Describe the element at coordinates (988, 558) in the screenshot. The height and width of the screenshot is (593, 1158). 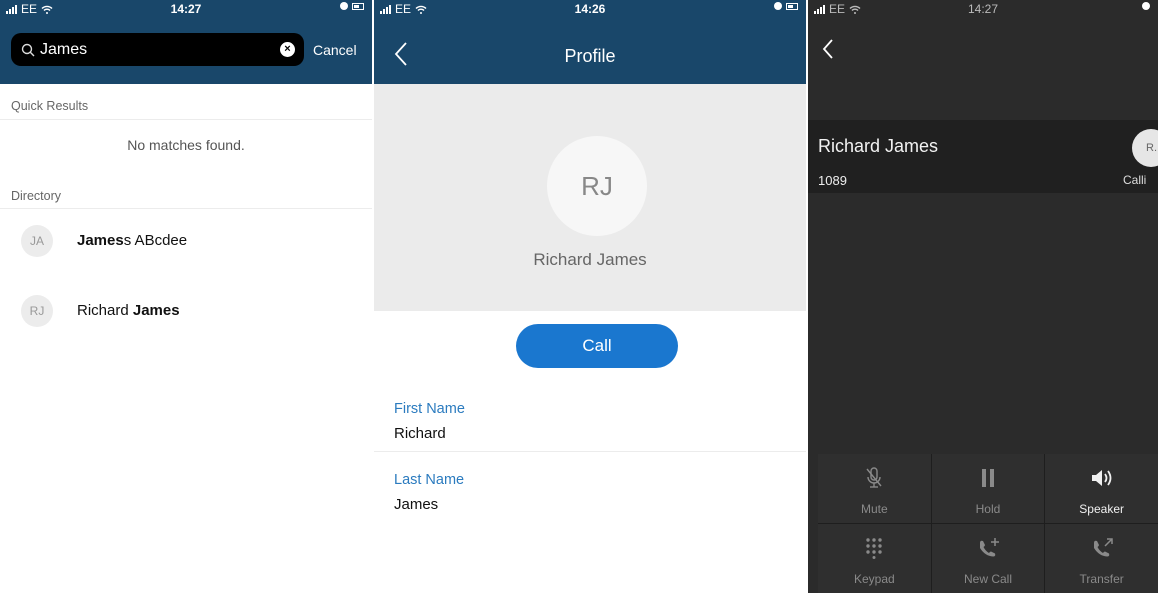
I see `new-call-button: New Call` at that location.